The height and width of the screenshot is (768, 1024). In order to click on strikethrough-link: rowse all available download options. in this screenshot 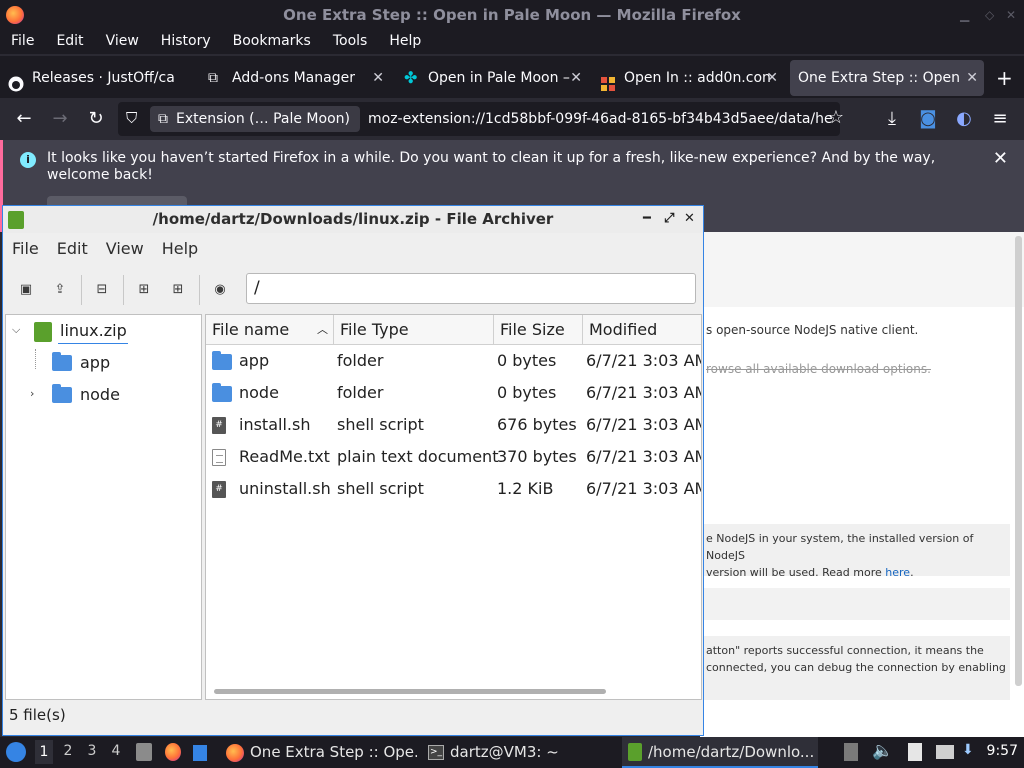, I will do `click(858, 369)`.